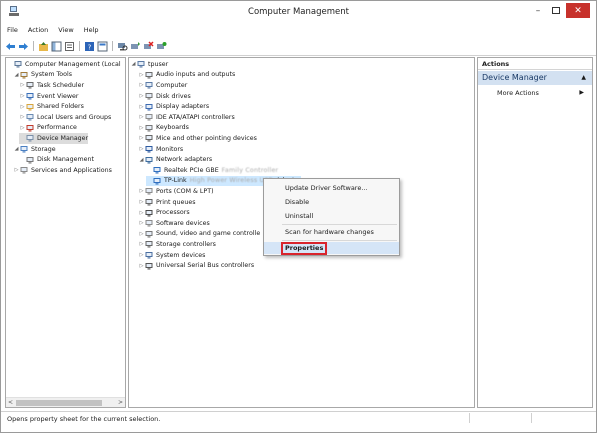 The width and height of the screenshot is (597, 433). What do you see at coordinates (62, 170) in the screenshot?
I see `tree-node: ▷ Services and Applications` at bounding box center [62, 170].